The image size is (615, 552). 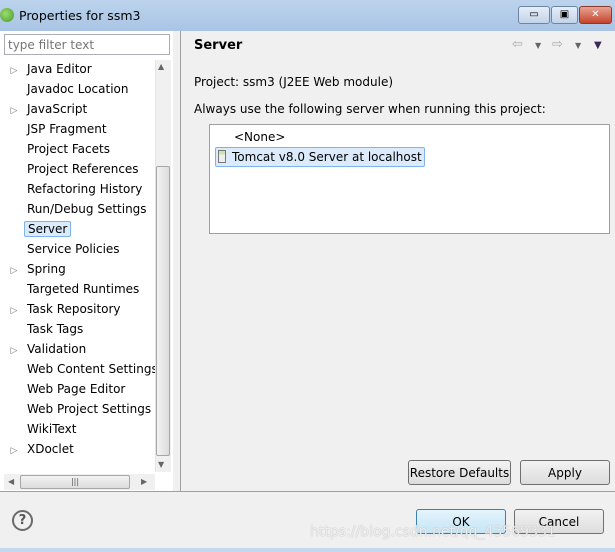 What do you see at coordinates (307, 491) in the screenshot?
I see `footer-separator` at bounding box center [307, 491].